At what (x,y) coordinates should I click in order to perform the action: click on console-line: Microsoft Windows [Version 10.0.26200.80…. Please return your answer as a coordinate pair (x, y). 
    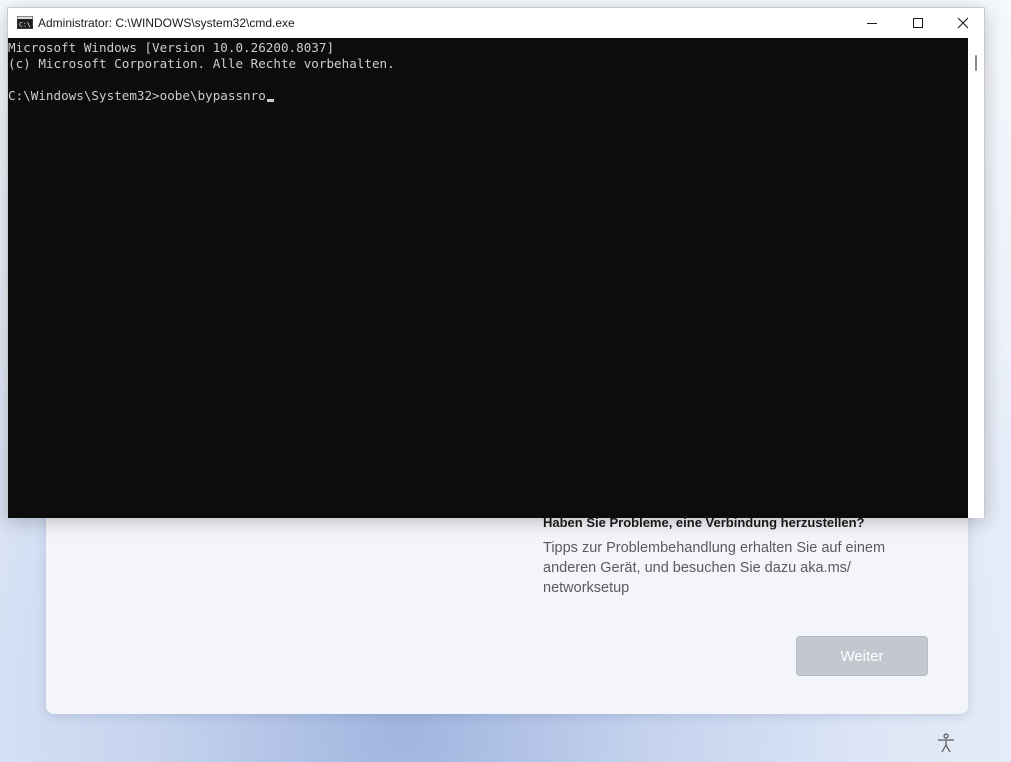
    Looking at the image, I should click on (171, 47).